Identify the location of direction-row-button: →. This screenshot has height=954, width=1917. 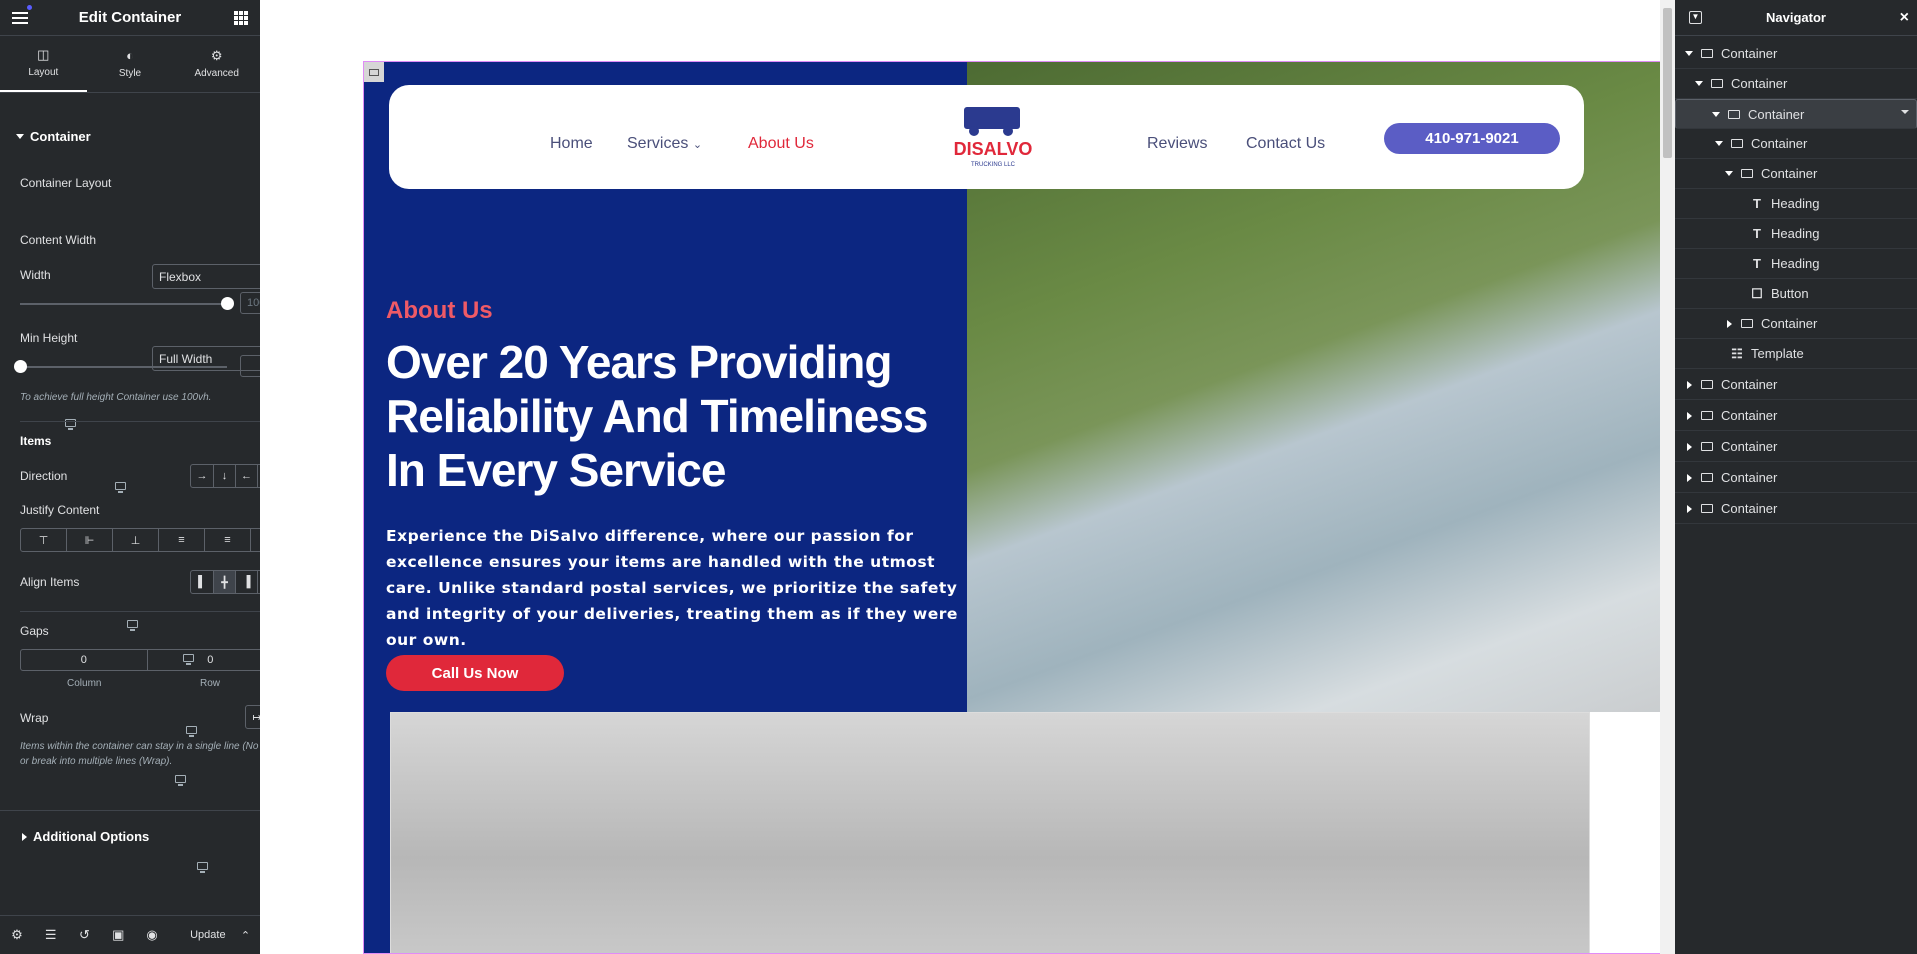
(202, 476).